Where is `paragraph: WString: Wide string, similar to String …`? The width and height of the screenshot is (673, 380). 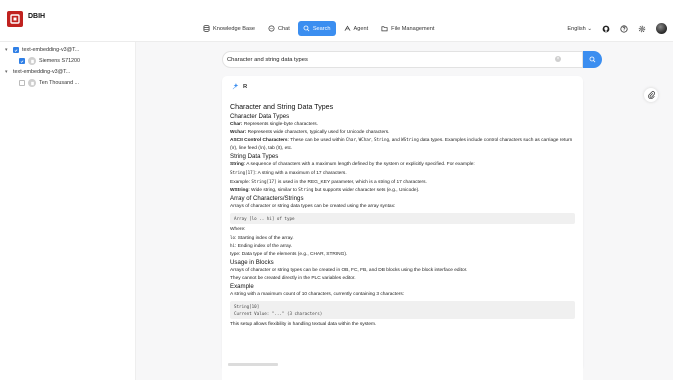
paragraph: WString: Wide string, similar to String … is located at coordinates (325, 190).